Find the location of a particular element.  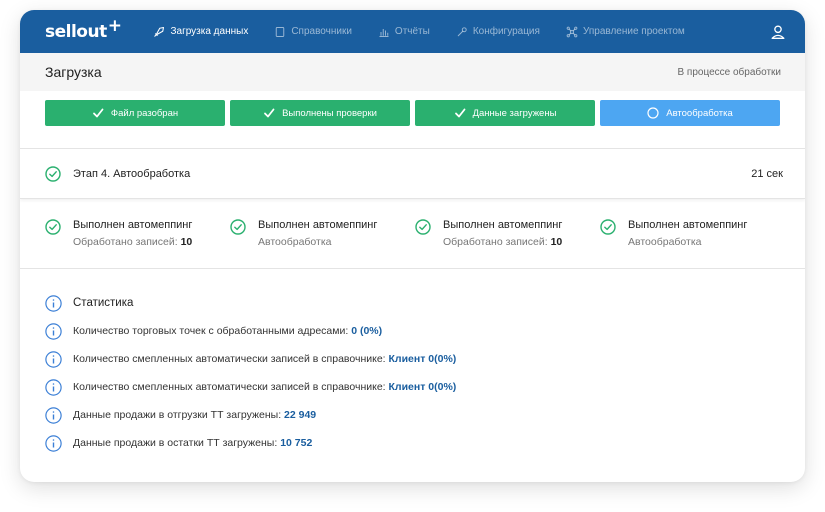

step-checks-done: Выполнены проверки is located at coordinates (320, 113).